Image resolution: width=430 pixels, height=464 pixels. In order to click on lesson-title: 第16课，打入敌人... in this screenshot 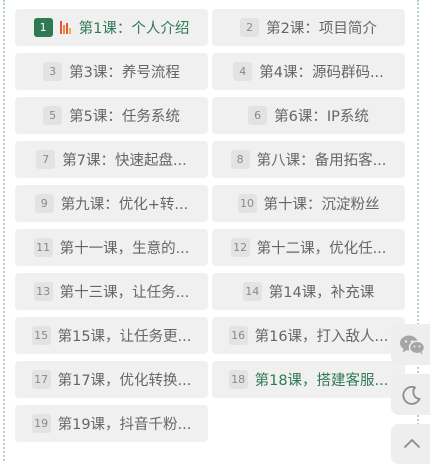, I will do `click(321, 337)`.